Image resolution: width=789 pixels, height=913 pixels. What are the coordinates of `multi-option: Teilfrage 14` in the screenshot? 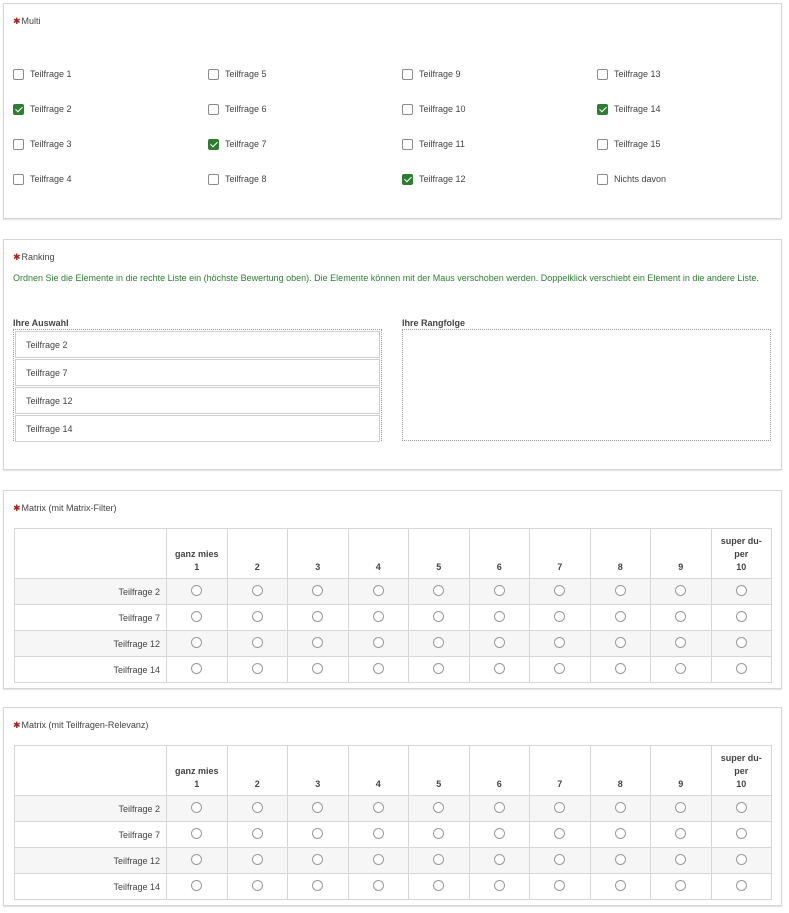 It's located at (629, 109).